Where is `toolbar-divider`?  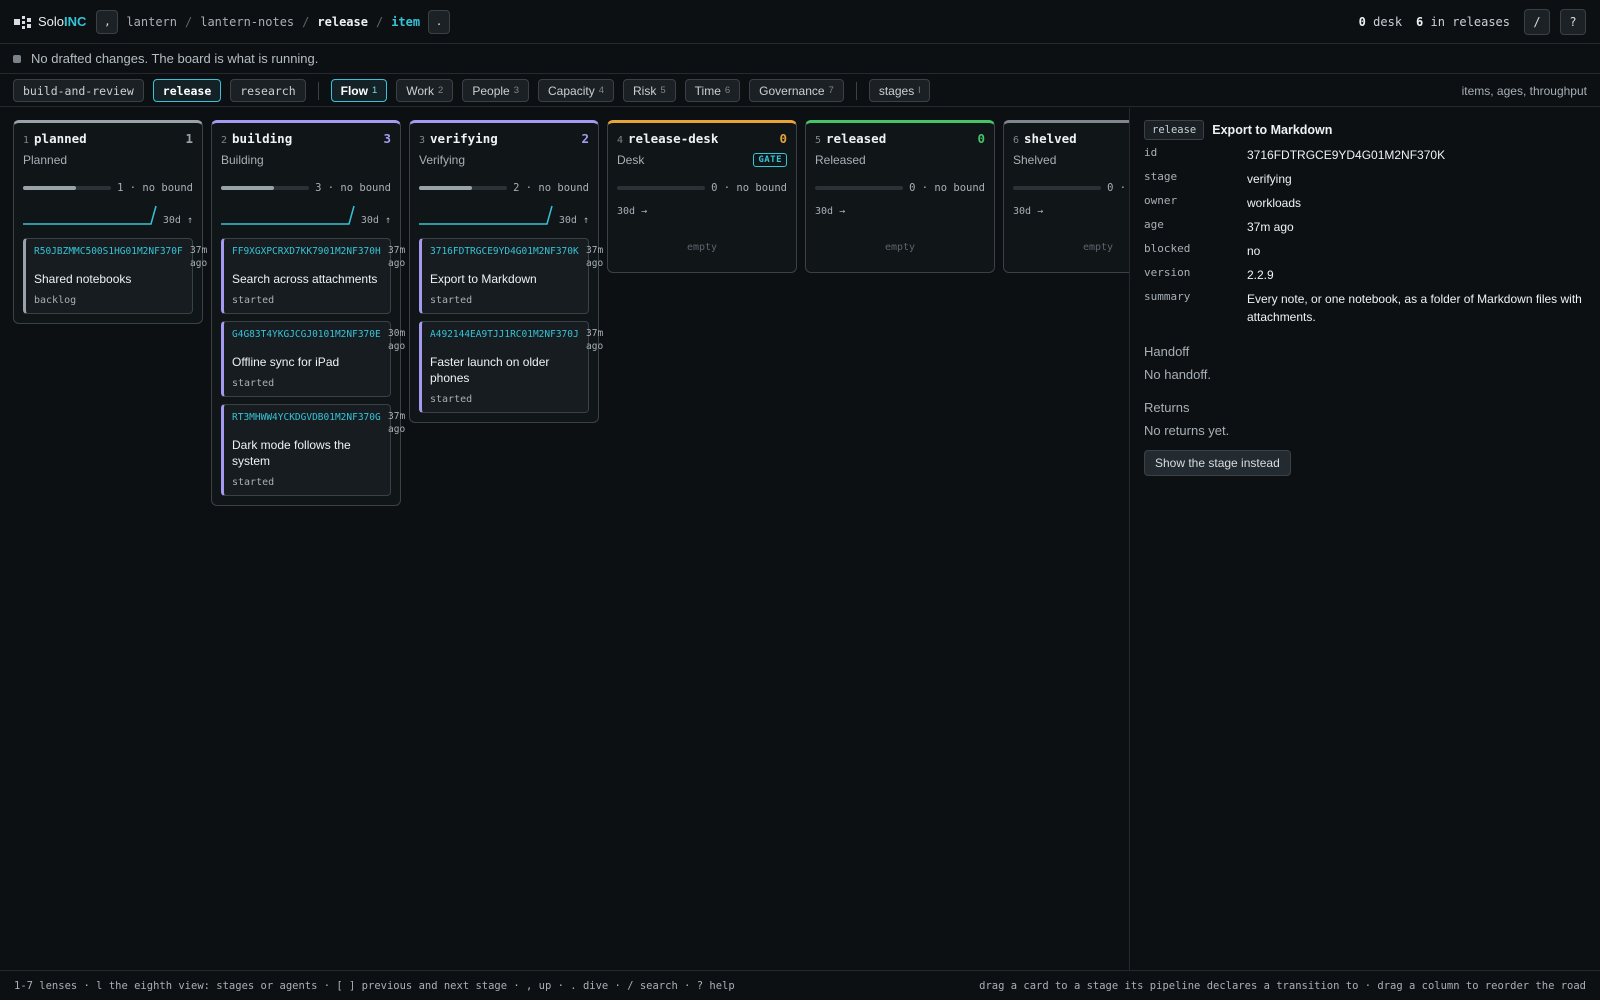
toolbar-divider is located at coordinates (856, 90).